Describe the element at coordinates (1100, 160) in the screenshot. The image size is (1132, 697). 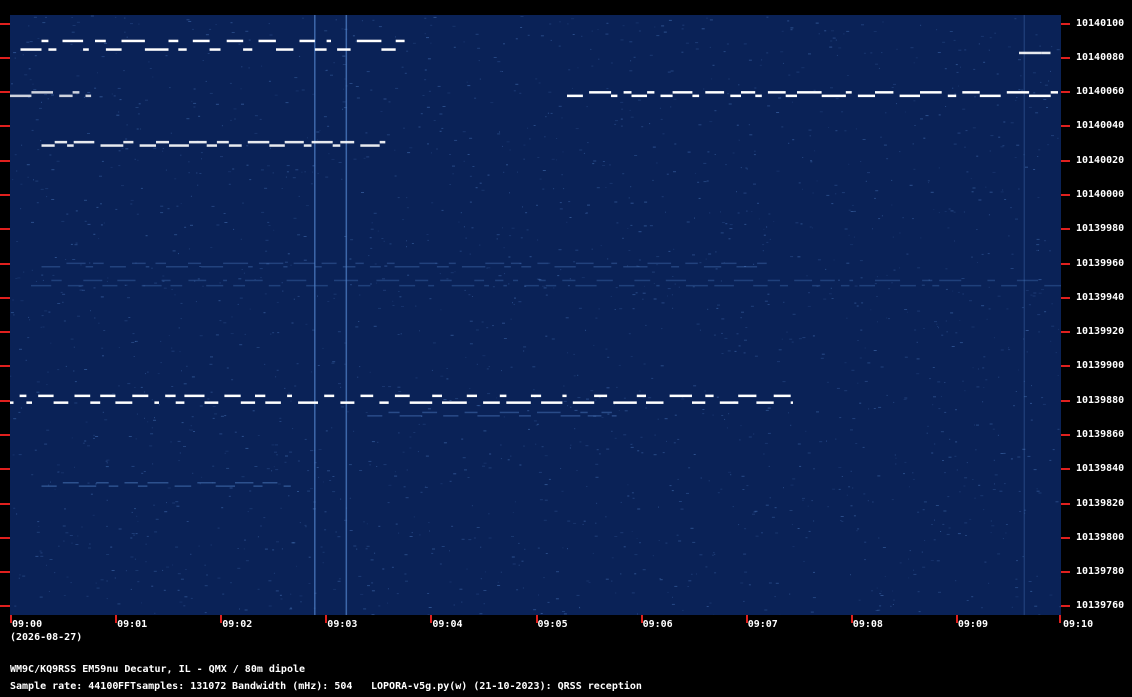
I see `y-tick-label: 10140020` at that location.